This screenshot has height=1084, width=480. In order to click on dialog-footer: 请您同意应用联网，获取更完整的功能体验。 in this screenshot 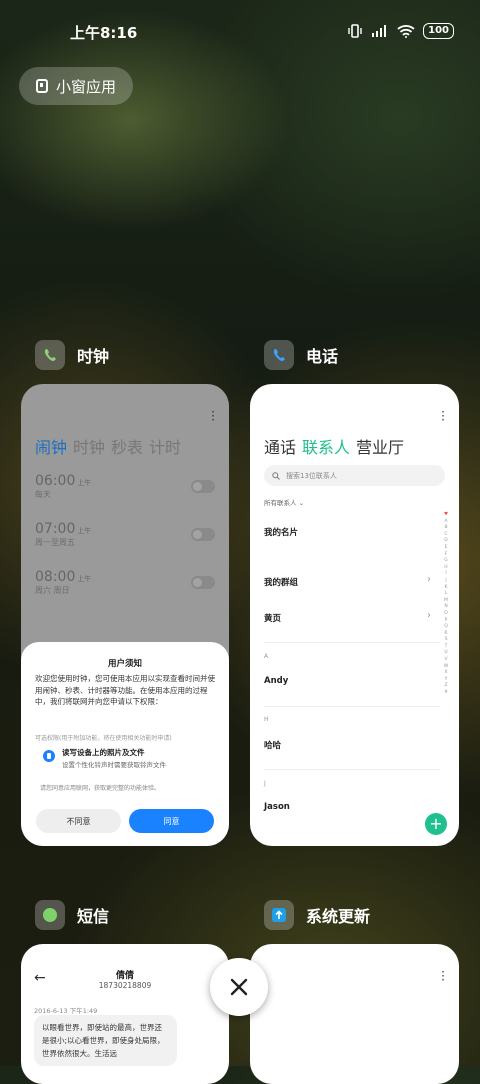, I will do `click(100, 788)`.